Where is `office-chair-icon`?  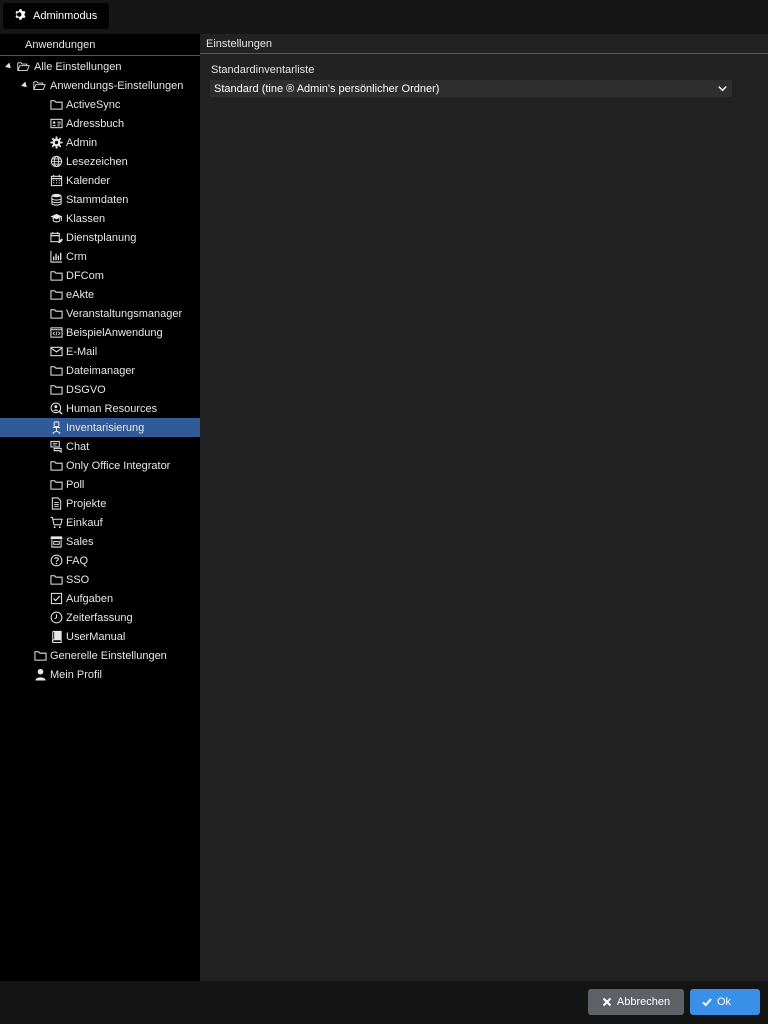
office-chair-icon is located at coordinates (56, 427).